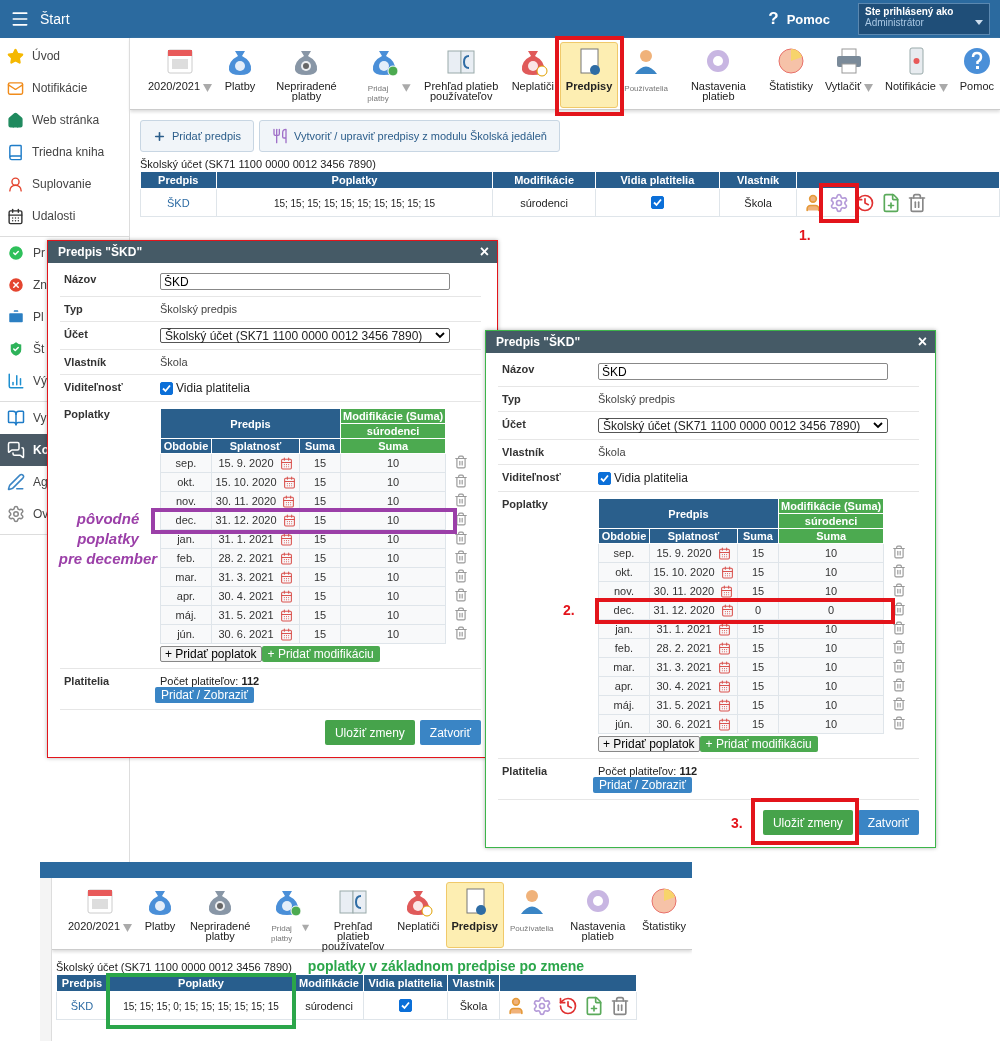  Describe the element at coordinates (684, 629) in the screenshot. I see `table-cell: 31. 1. 2021` at that location.